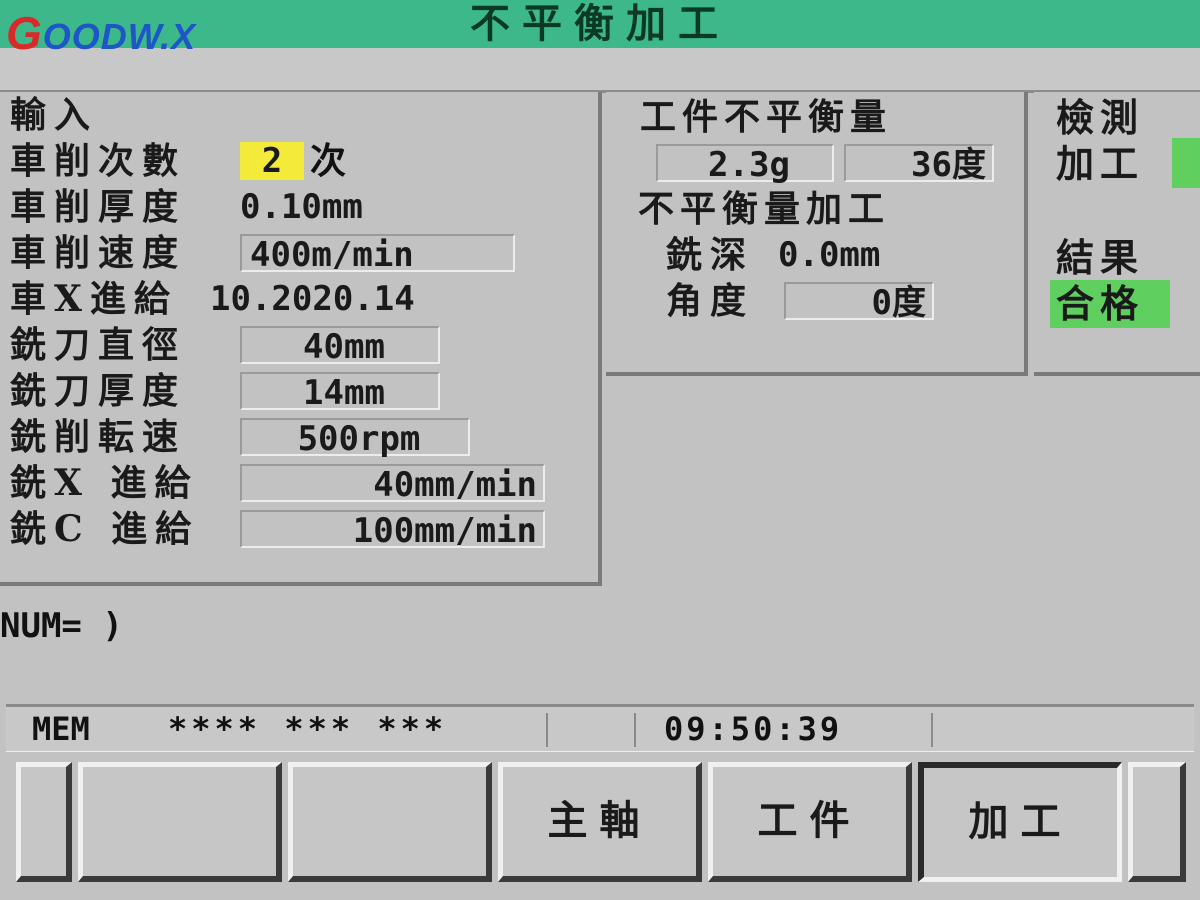  What do you see at coordinates (859, 302) in the screenshot?
I see `angle-value: 0度` at bounding box center [859, 302].